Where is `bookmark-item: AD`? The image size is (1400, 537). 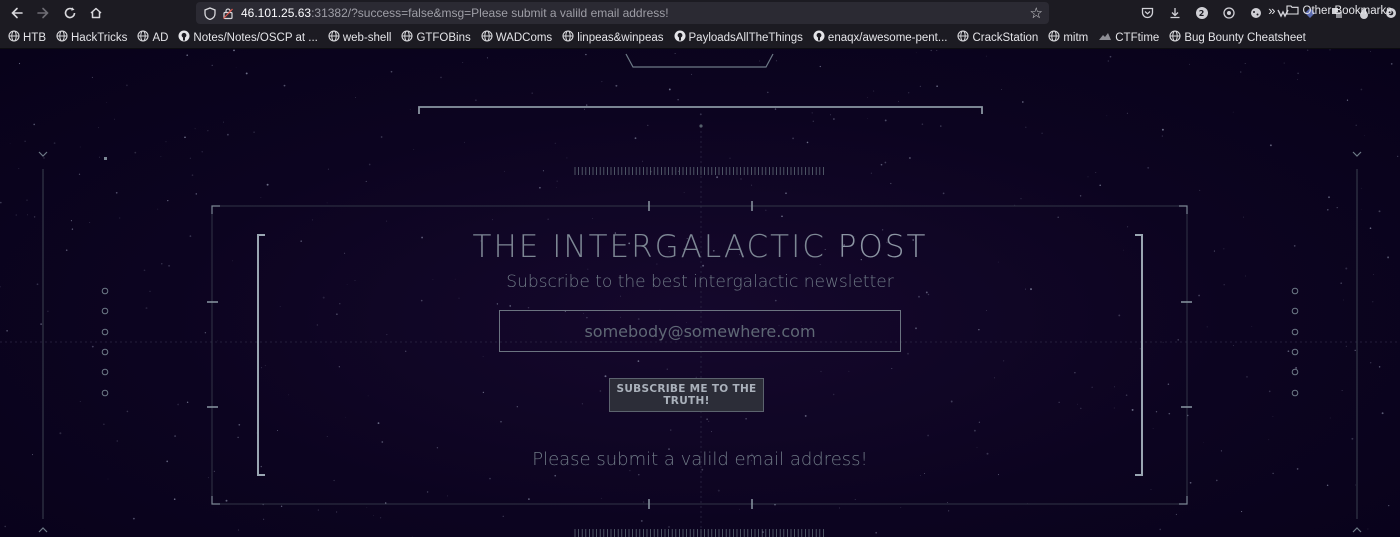
bookmark-item: AD is located at coordinates (152, 37).